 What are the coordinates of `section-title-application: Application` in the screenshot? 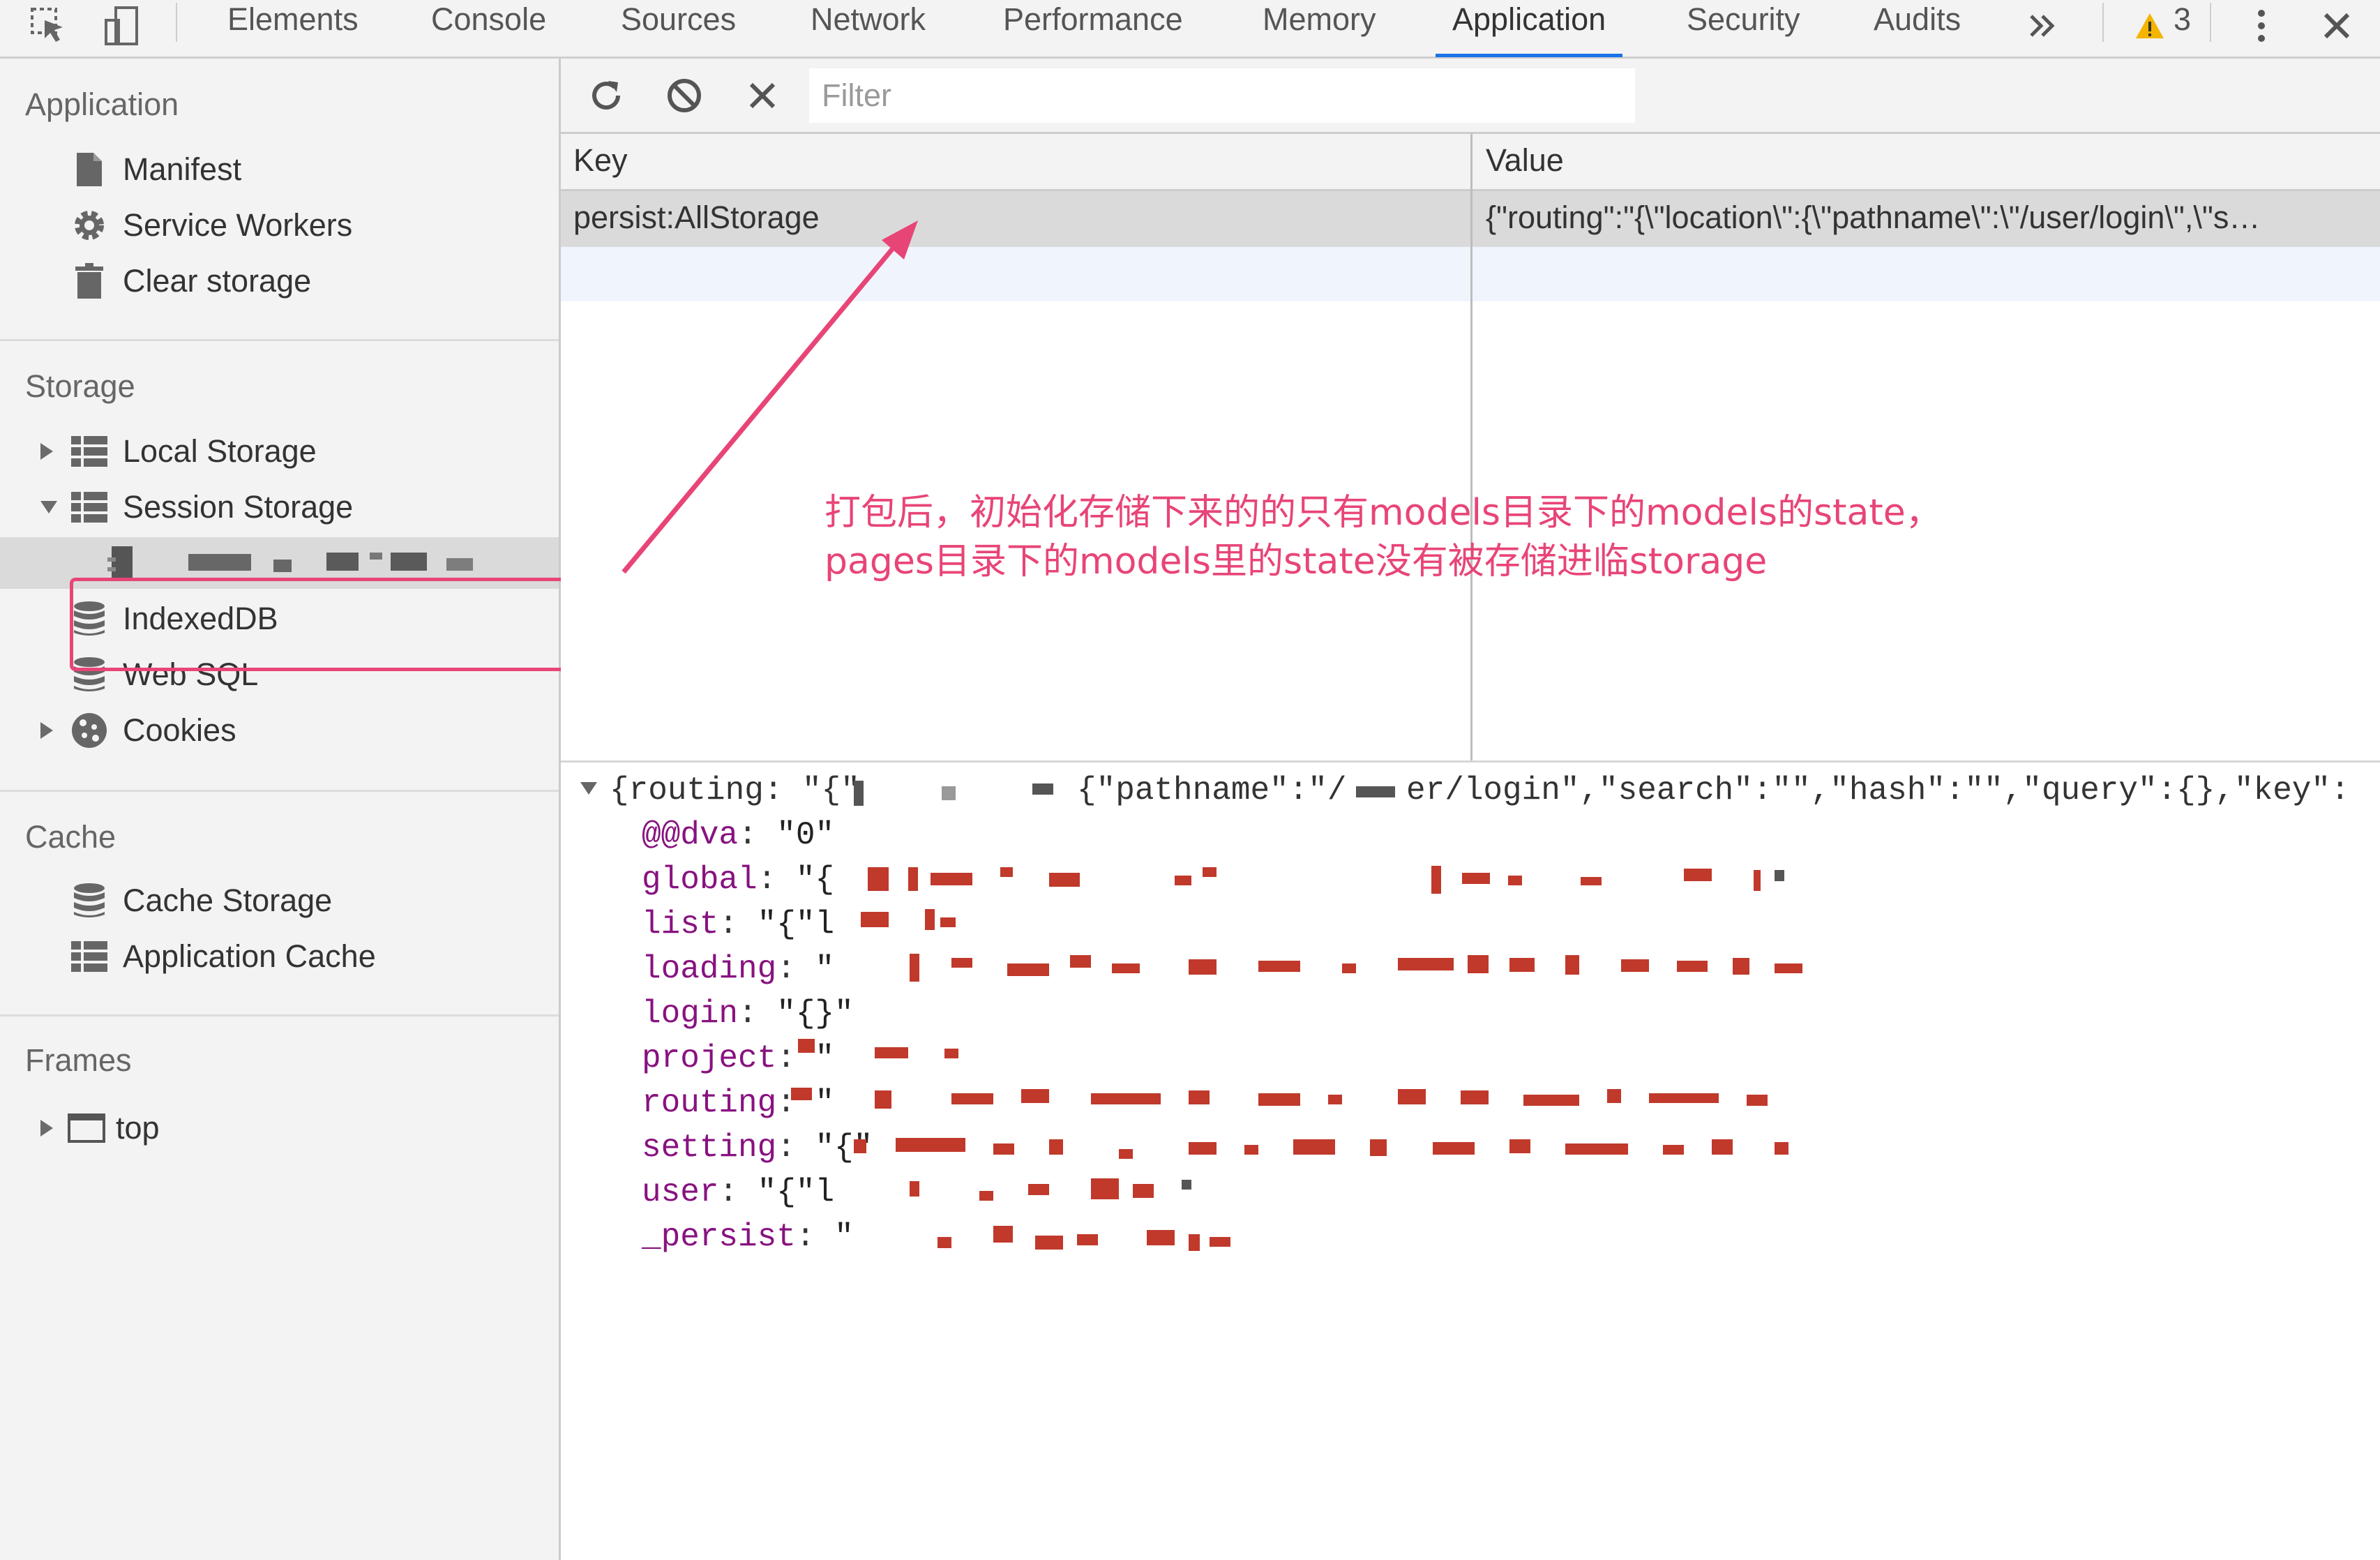 It's located at (102, 104).